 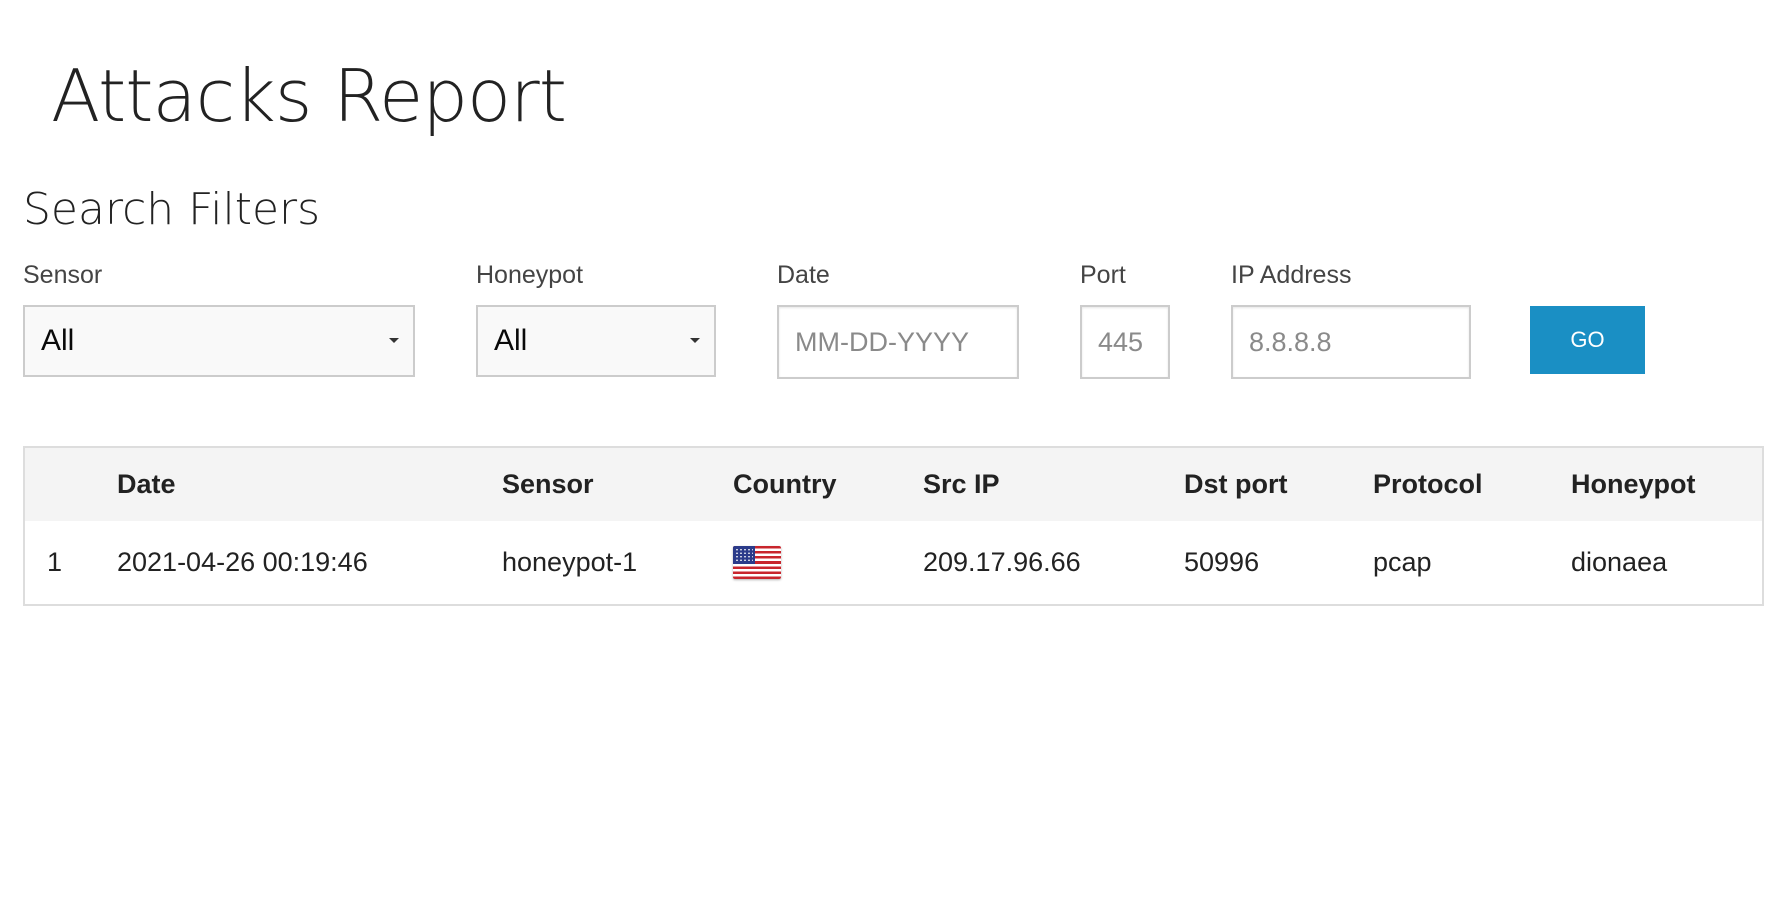 I want to click on port-filter: Port, so click(x=1125, y=319).